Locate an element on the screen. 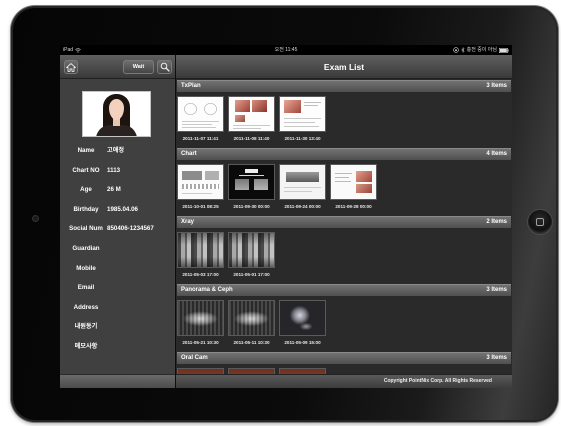 This screenshot has height=426, width=561. chart-panorama-sheet-thumbnail is located at coordinates (302, 182).